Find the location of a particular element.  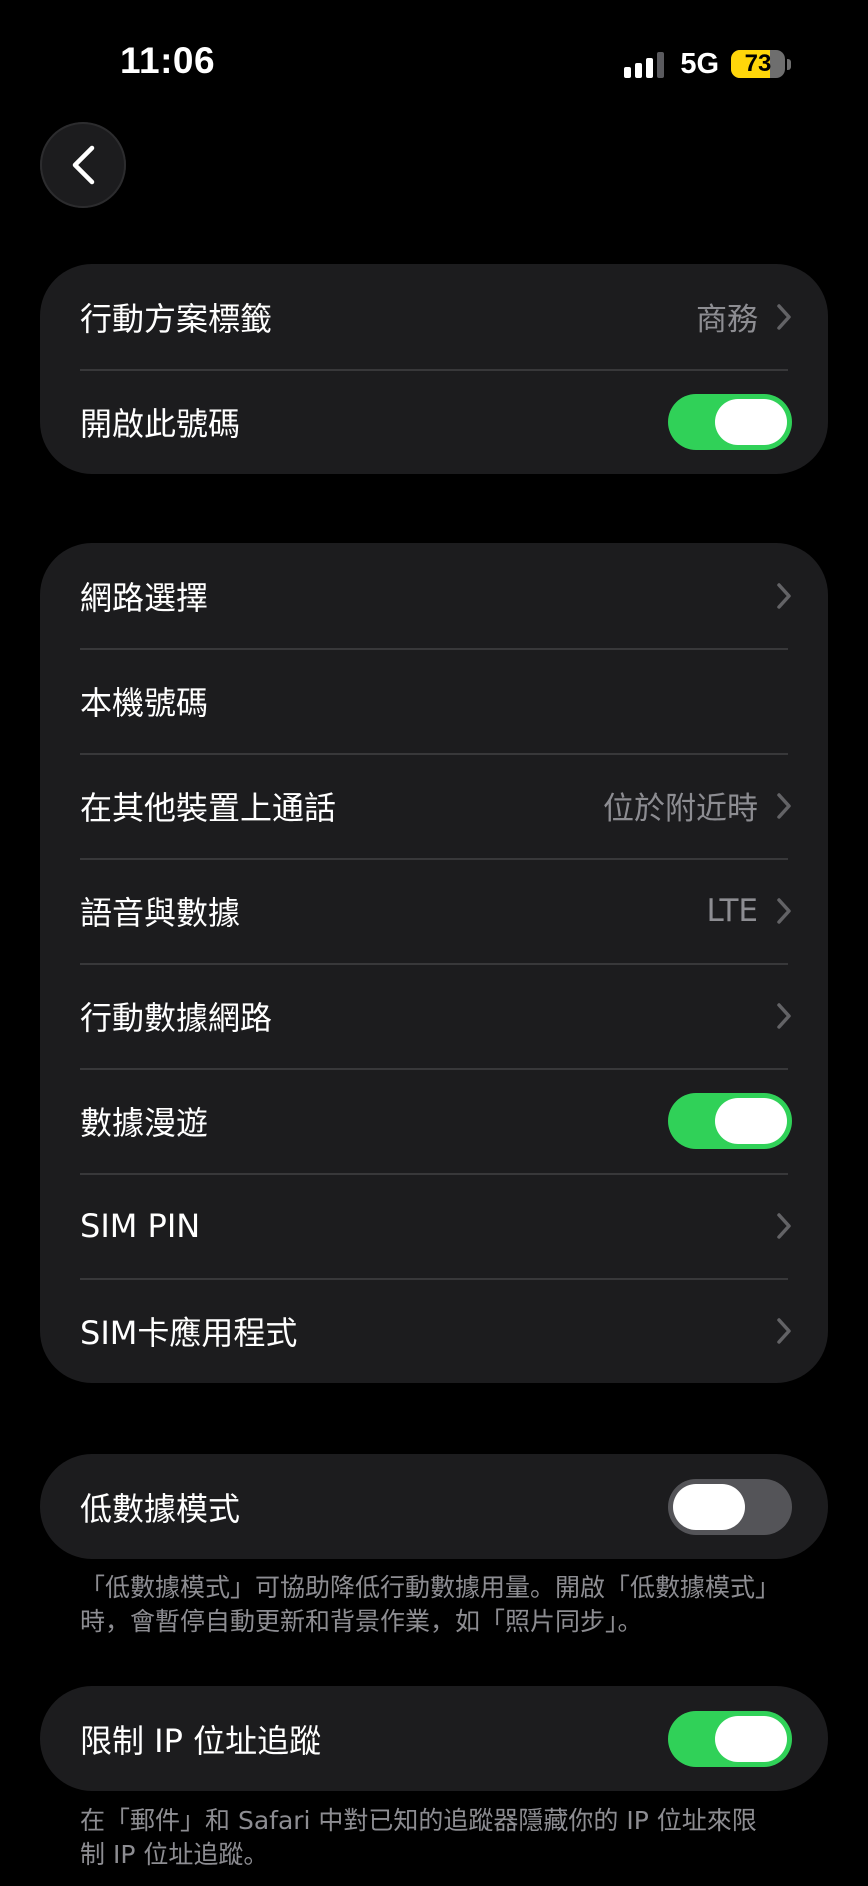

calls-other-devices-label: 在其他裝置上通話 is located at coordinates (208, 807).